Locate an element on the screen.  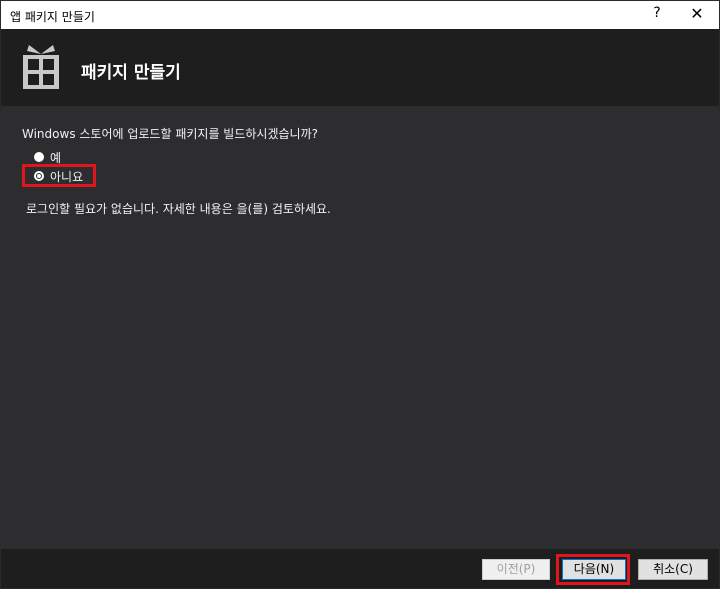
cancel-button: 취소(C) is located at coordinates (673, 569).